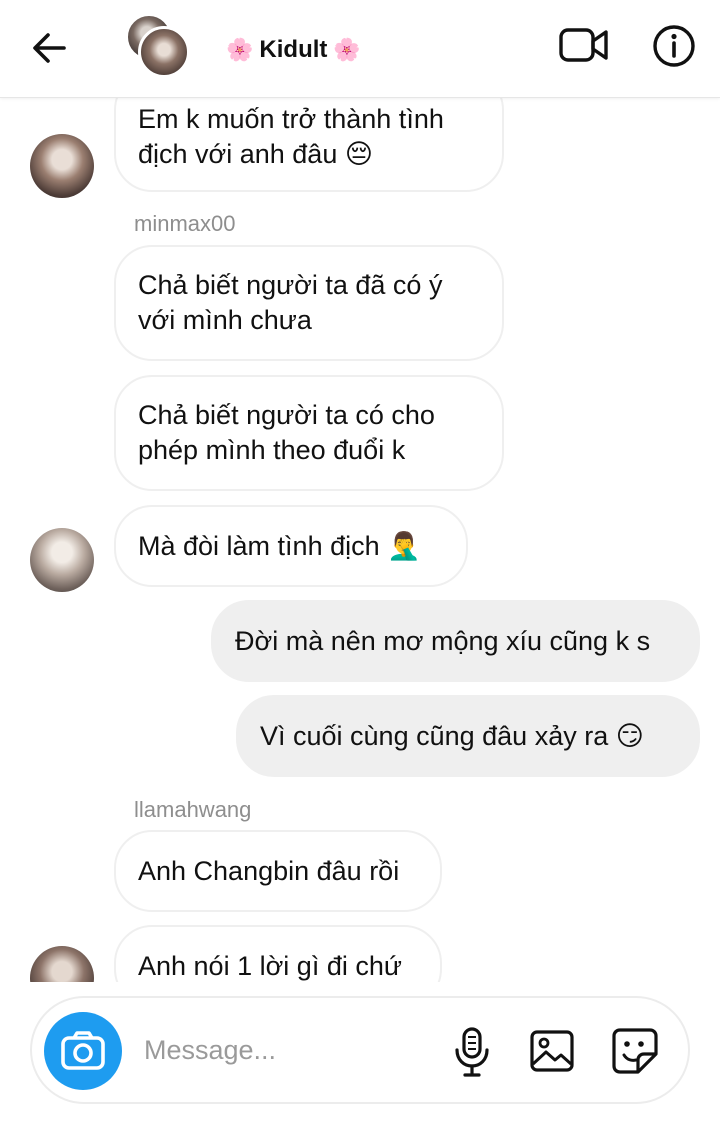  Describe the element at coordinates (185, 223) in the screenshot. I see `sender-name: minmax00` at that location.